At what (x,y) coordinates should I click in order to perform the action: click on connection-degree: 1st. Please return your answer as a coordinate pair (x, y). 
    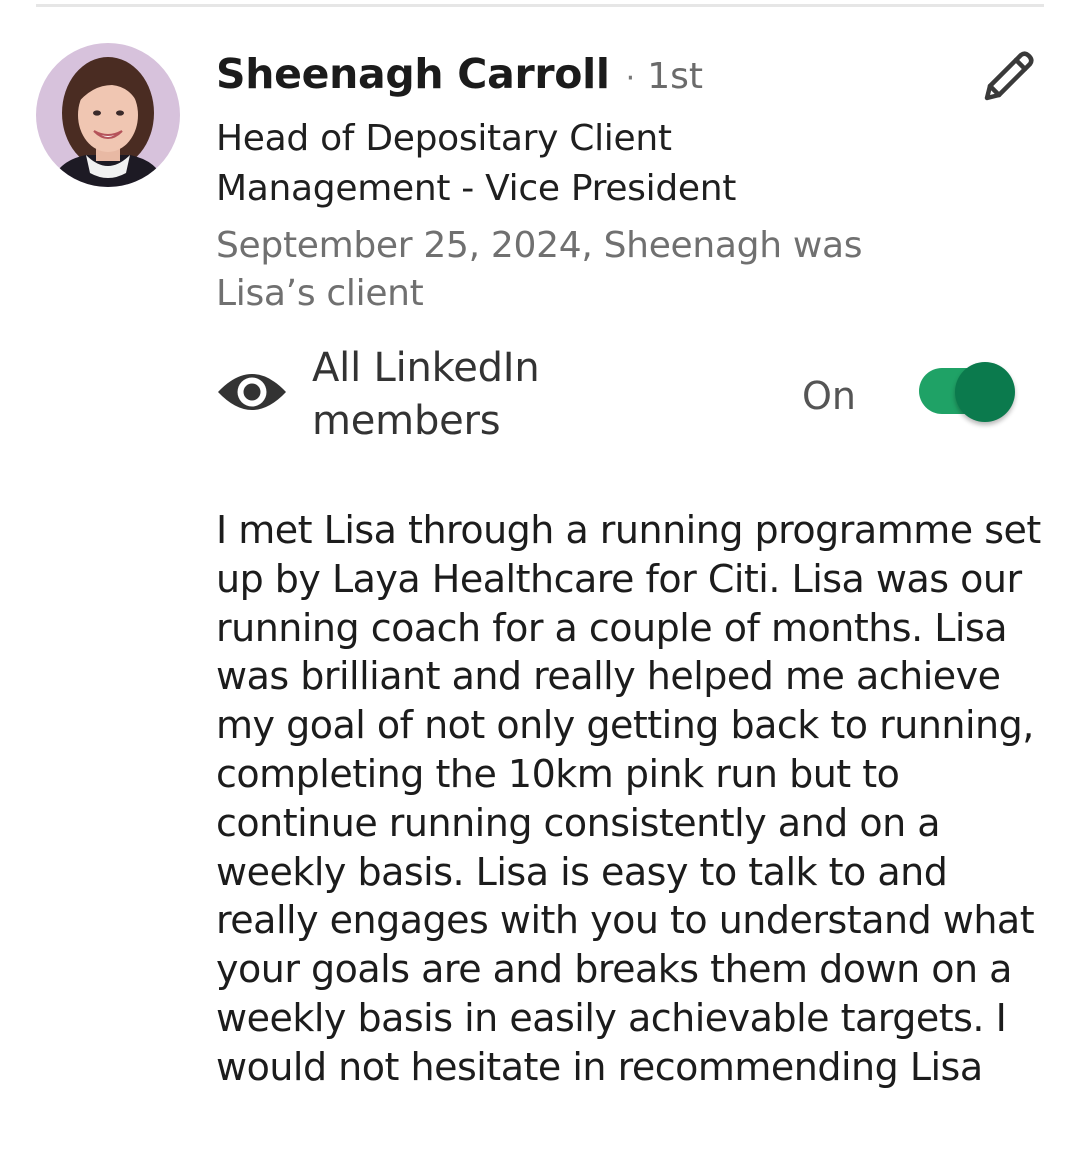
    Looking at the image, I should click on (675, 76).